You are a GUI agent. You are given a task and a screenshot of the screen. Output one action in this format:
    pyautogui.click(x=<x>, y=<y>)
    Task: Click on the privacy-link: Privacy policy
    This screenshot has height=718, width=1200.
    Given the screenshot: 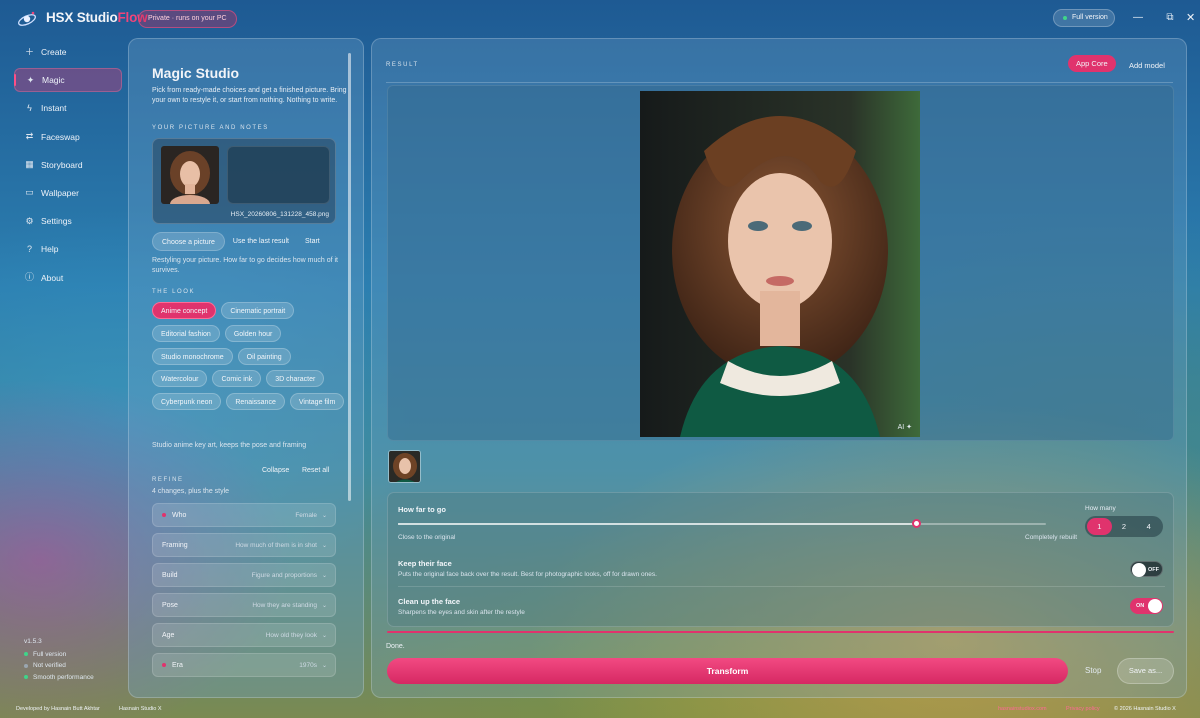 What is the action you would take?
    pyautogui.click(x=1083, y=709)
    